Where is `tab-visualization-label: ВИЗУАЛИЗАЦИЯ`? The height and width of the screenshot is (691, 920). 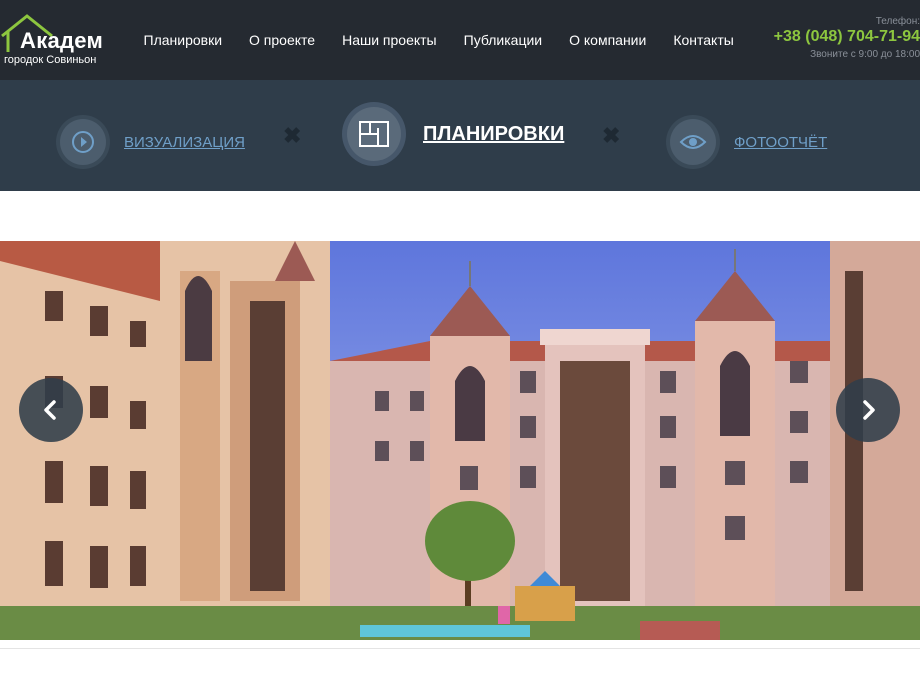 tab-visualization-label: ВИЗУАЛИЗАЦИЯ is located at coordinates (184, 142).